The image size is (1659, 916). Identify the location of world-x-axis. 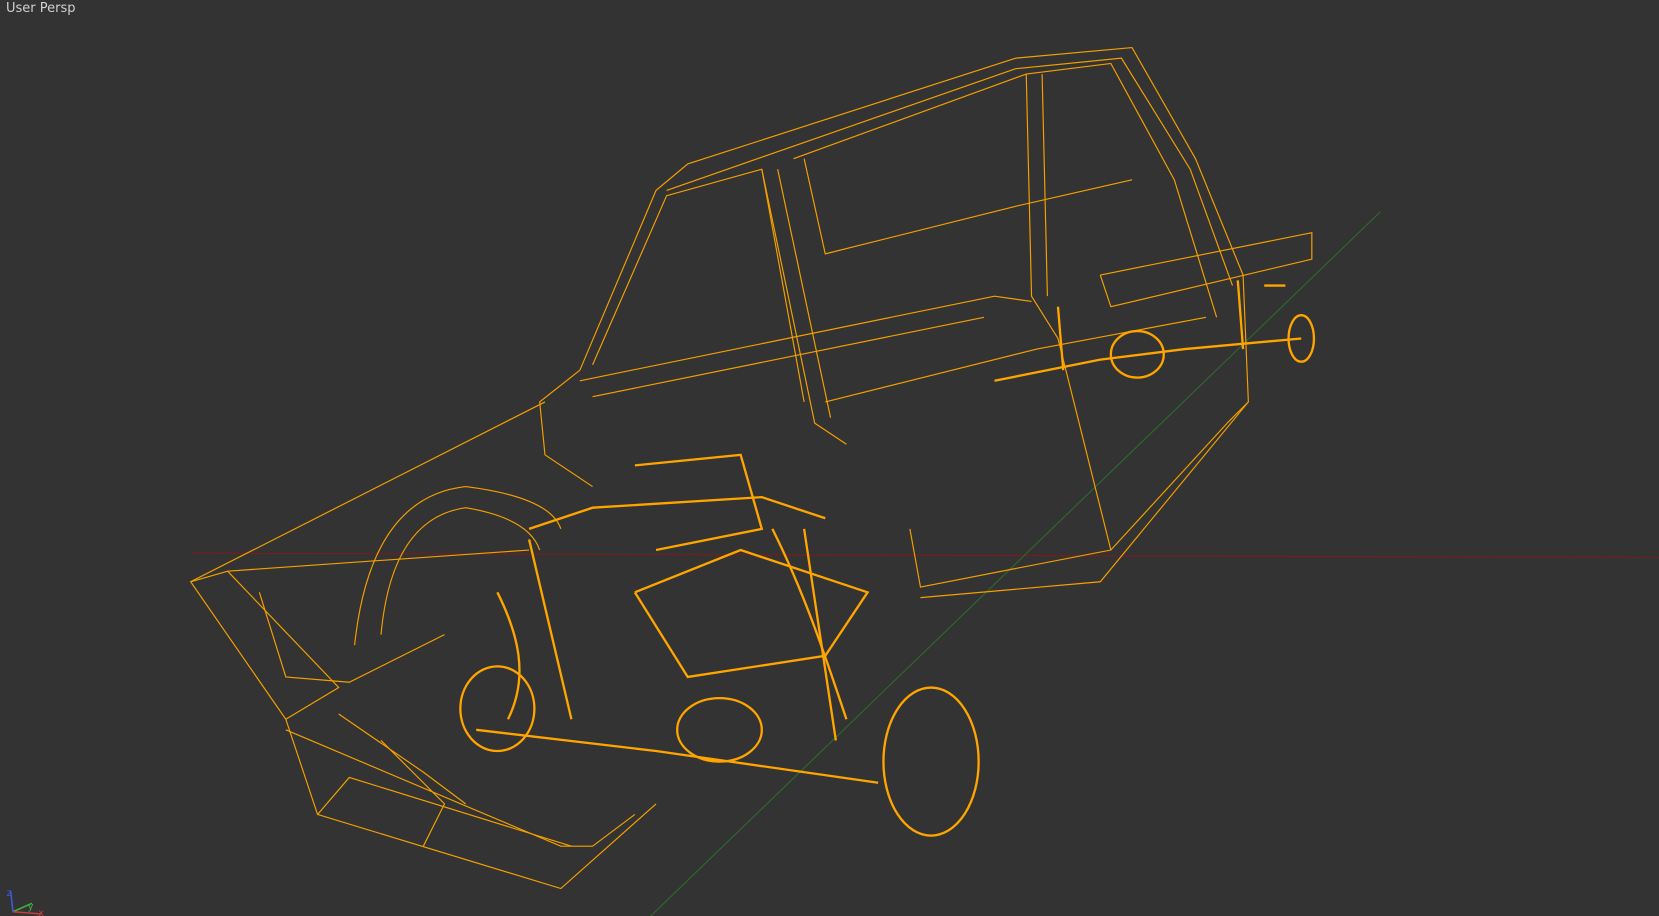
(924, 555).